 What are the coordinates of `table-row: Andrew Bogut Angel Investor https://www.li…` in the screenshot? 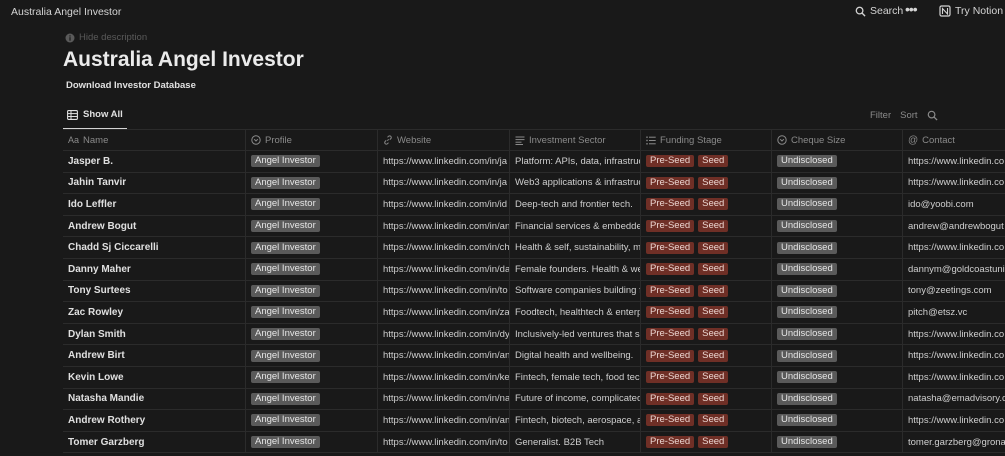 It's located at (534, 226).